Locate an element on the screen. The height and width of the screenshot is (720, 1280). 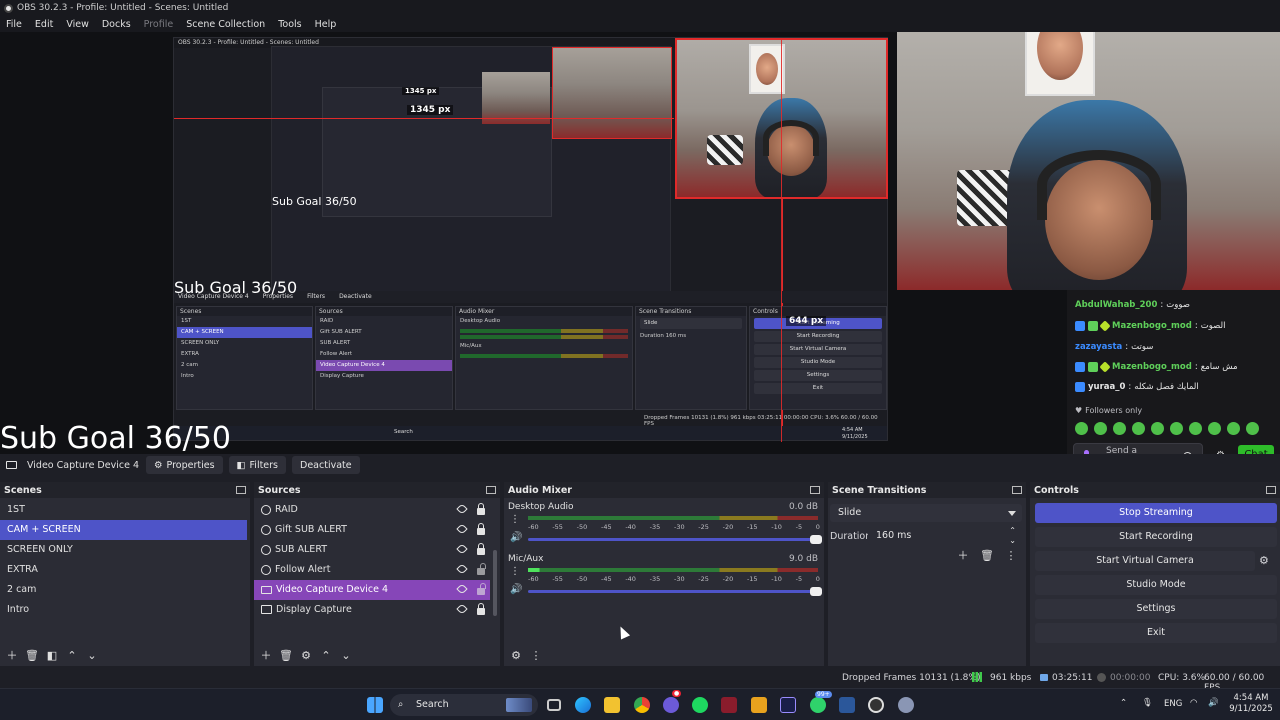
mic-icon: 🎙 is located at coordinates (1147, 703).